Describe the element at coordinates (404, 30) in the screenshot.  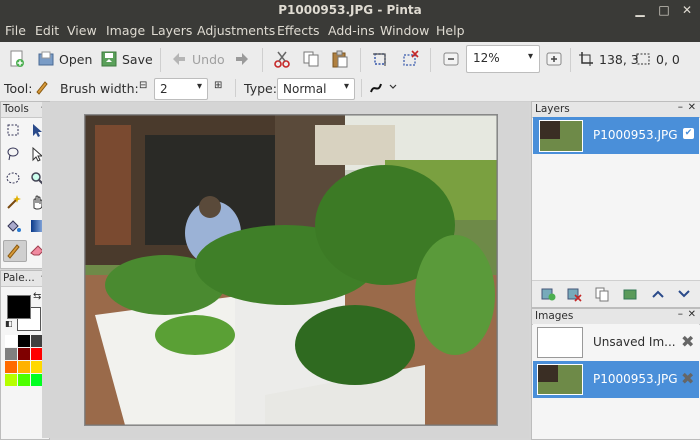
I see `menu-window: Window` at that location.